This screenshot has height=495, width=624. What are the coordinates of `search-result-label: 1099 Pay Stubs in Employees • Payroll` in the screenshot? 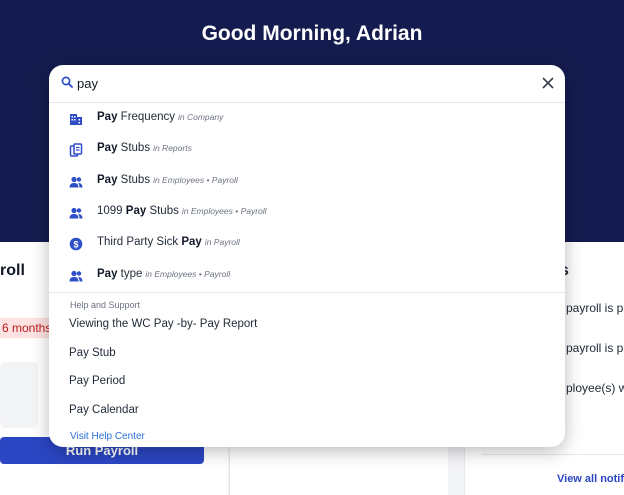 It's located at (182, 211).